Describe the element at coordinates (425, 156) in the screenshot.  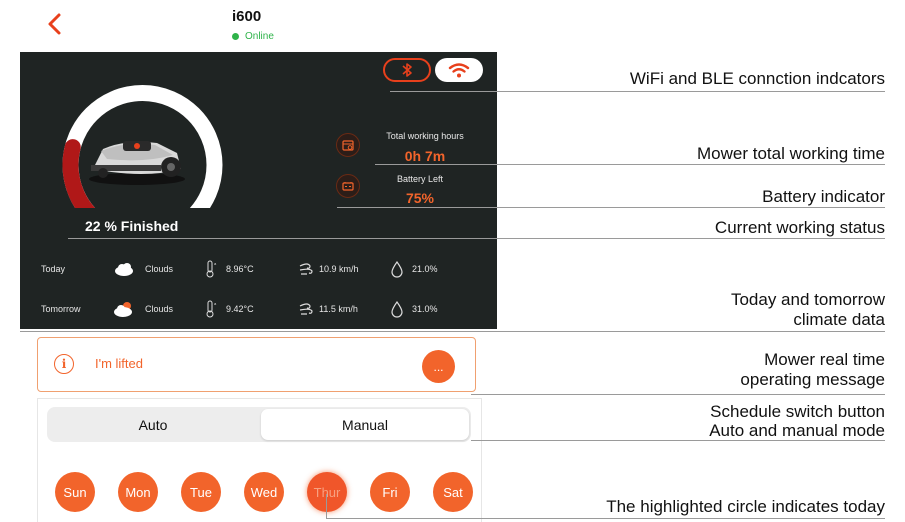
I see `working-hours-value: 0h 7m` at that location.